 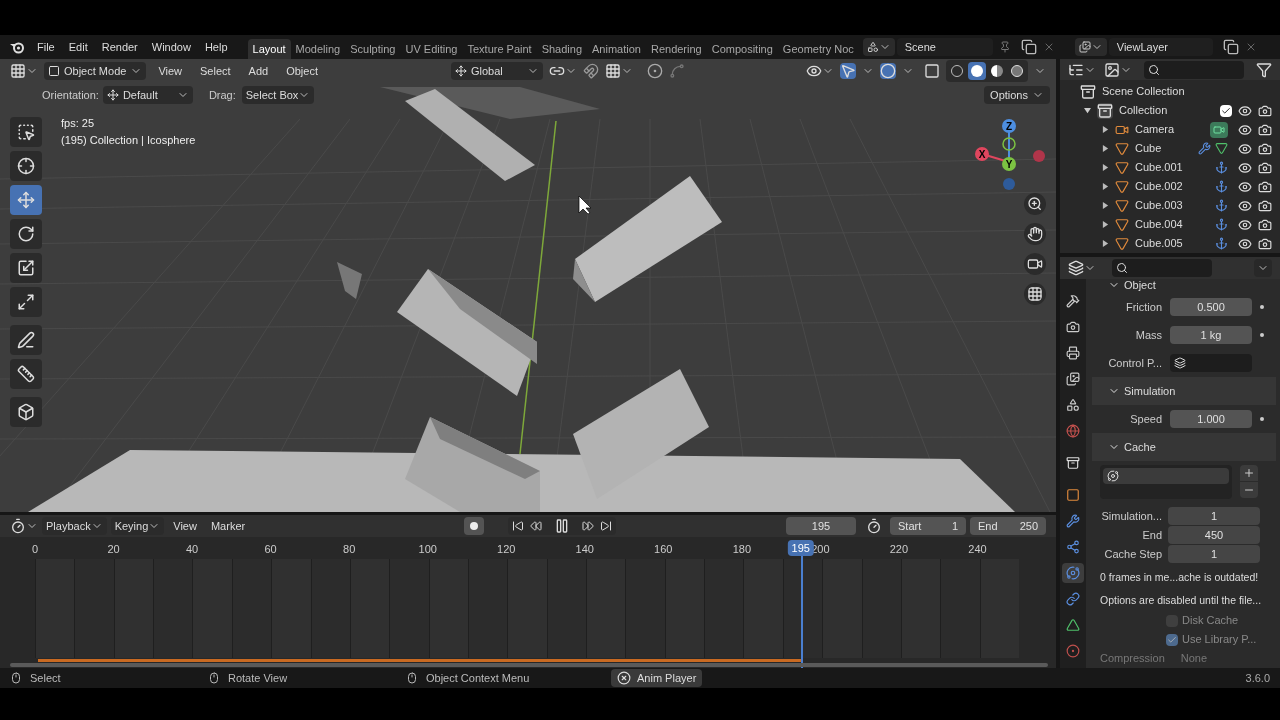 I want to click on add-icon, so click(x=1249, y=473).